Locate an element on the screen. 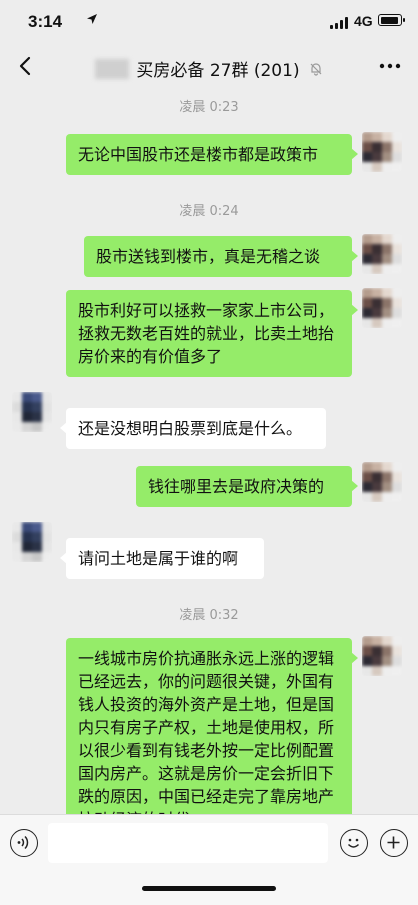  voice-input-icon is located at coordinates (24, 843).